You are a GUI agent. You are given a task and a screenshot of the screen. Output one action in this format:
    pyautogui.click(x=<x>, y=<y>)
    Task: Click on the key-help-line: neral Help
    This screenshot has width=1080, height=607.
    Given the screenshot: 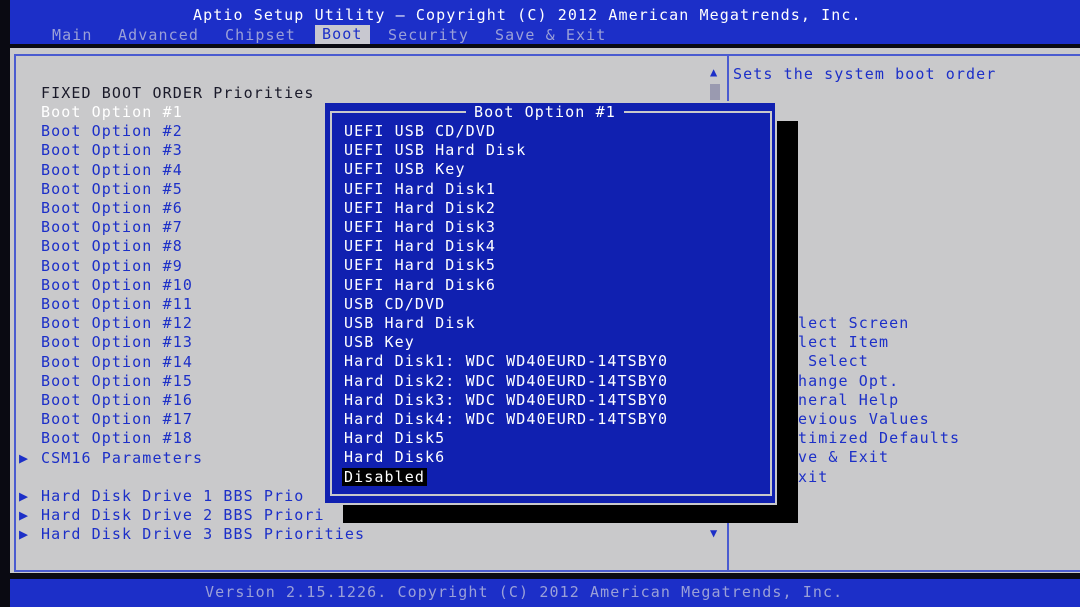 What is the action you would take?
    pyautogui.click(x=849, y=399)
    